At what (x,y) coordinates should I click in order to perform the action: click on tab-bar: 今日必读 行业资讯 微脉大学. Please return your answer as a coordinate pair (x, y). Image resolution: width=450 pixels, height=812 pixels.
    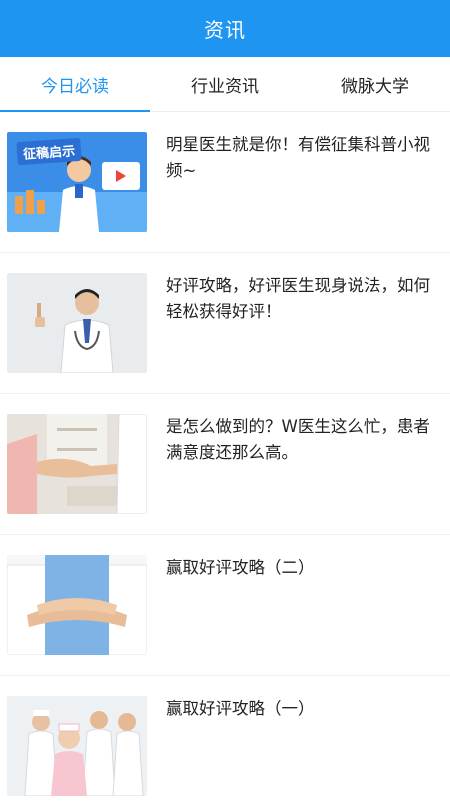
    Looking at the image, I should click on (225, 84).